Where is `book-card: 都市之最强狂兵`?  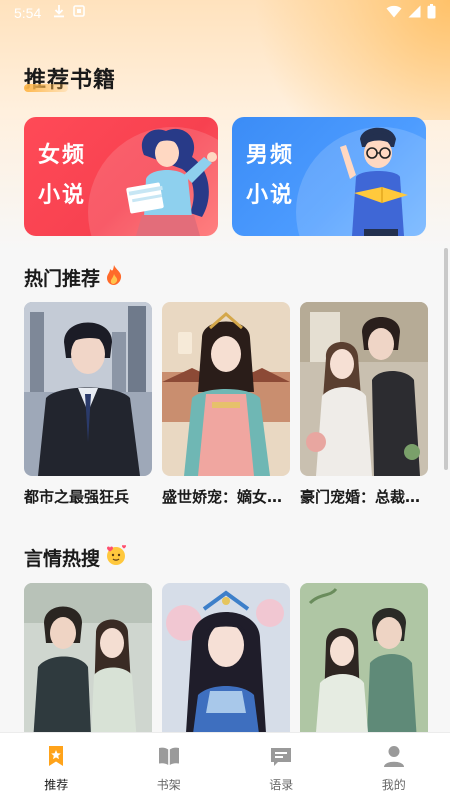
book-card: 都市之最强狂兵 is located at coordinates (88, 404).